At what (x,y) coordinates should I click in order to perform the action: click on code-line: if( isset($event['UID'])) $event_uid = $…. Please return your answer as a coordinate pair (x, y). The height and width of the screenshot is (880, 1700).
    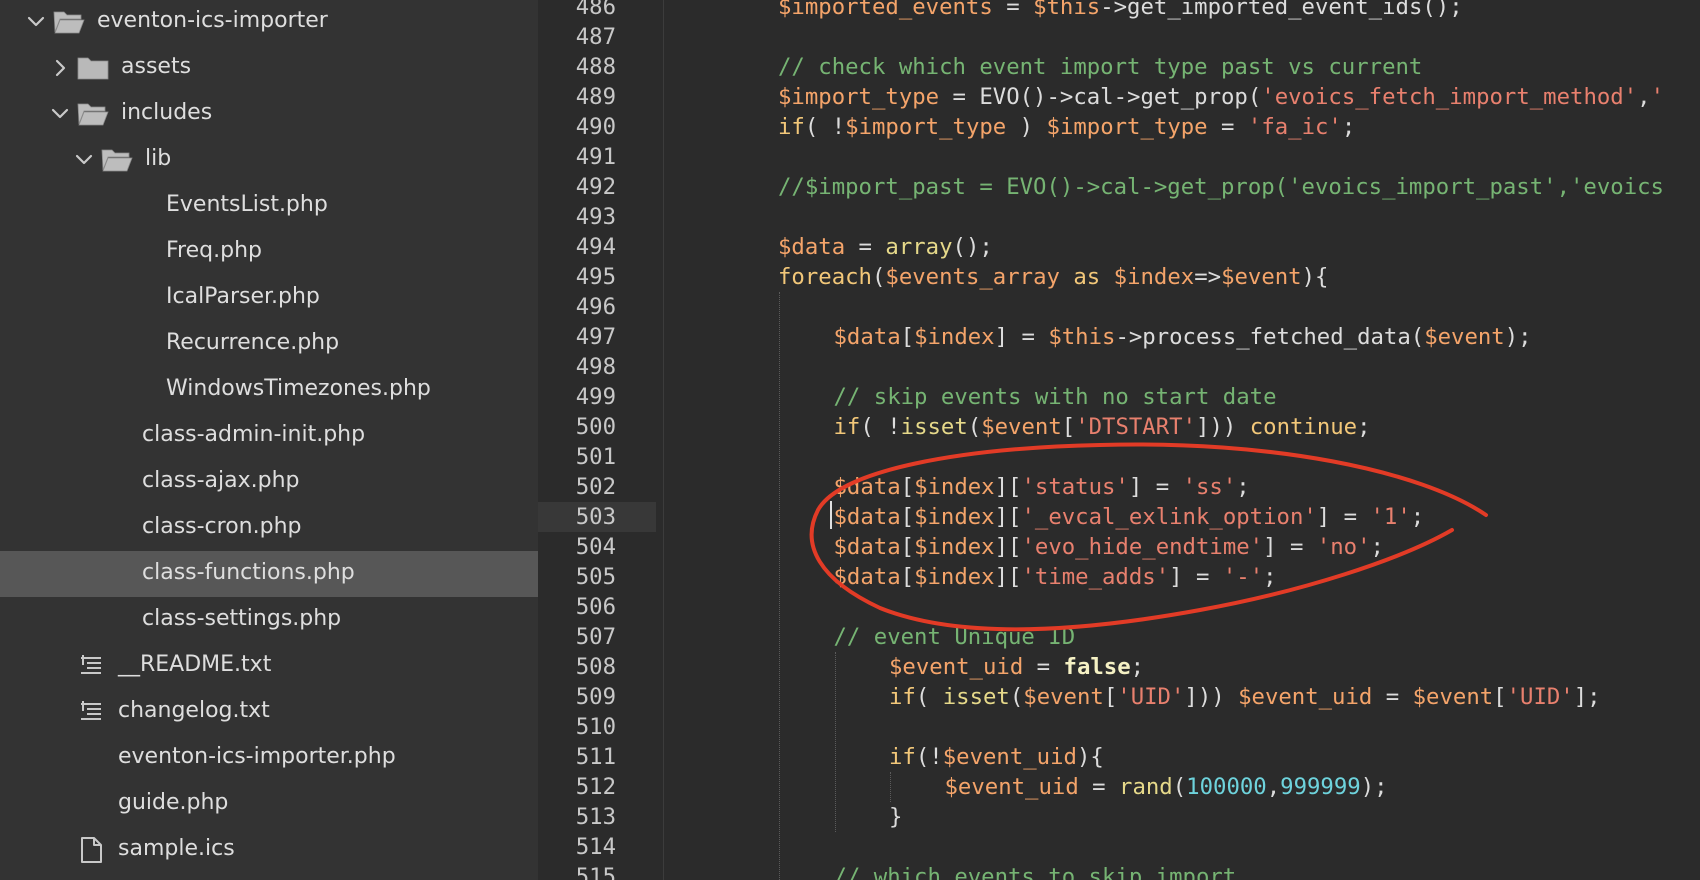
    Looking at the image, I should click on (1245, 697).